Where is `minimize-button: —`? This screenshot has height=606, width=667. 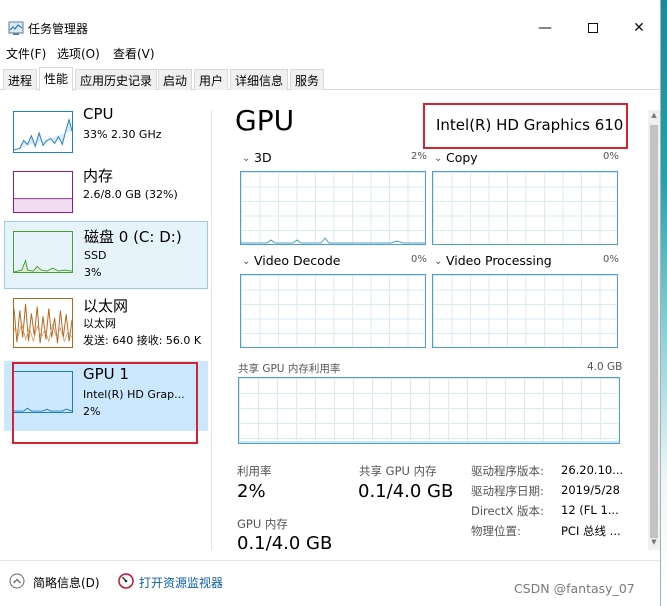
minimize-button: — is located at coordinates (545, 28).